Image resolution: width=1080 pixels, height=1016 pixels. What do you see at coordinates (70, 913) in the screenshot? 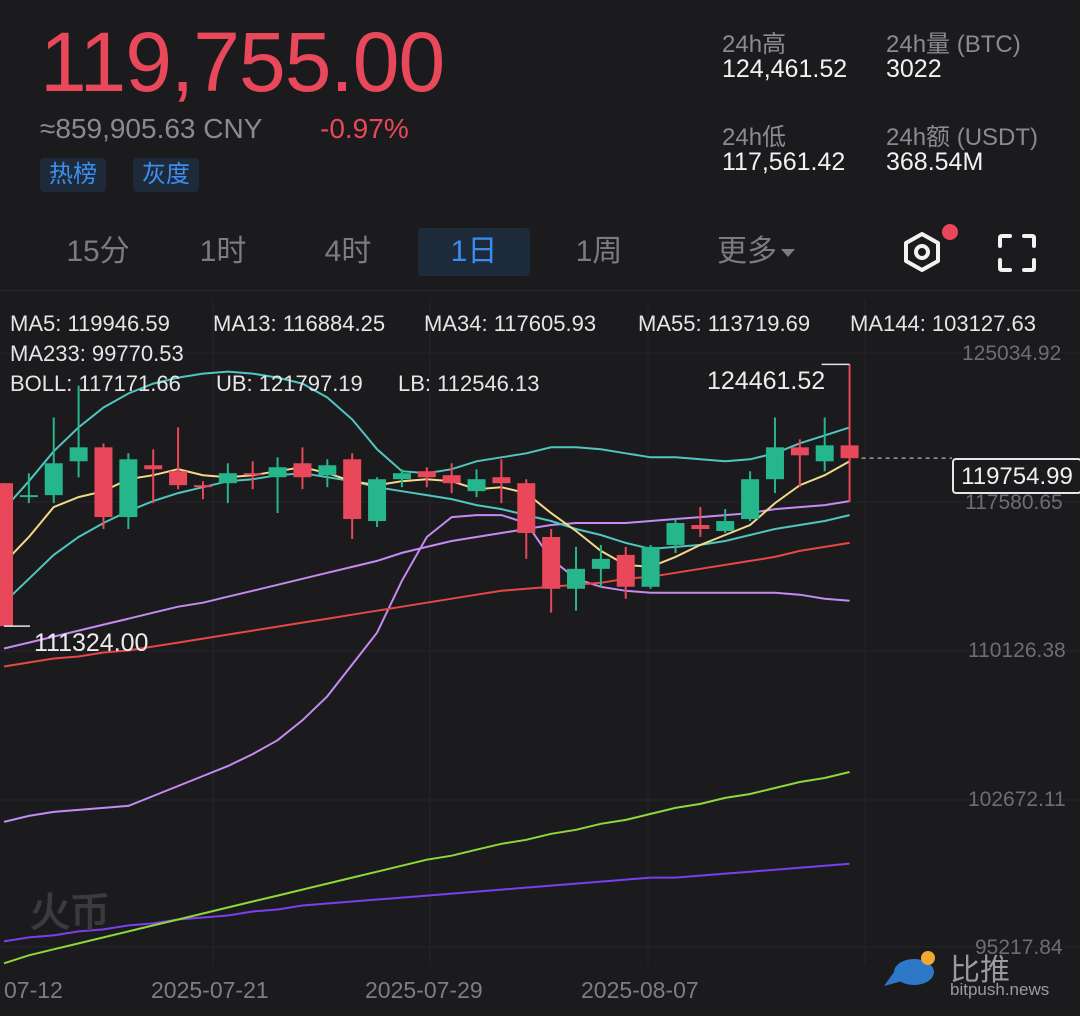
I see `exchange-watermark: 火币` at bounding box center [70, 913].